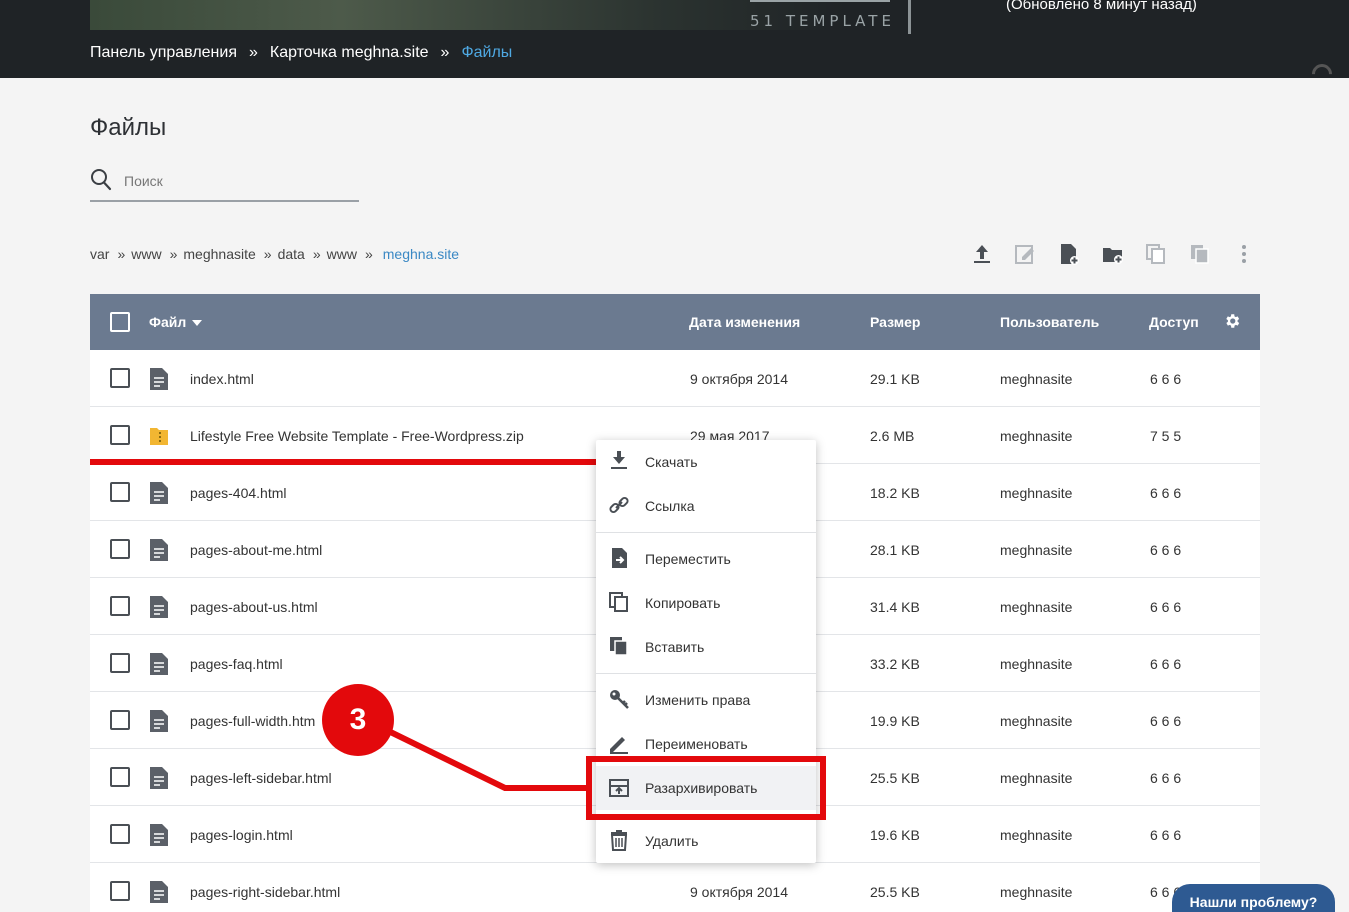 This screenshot has height=912, width=1349. I want to click on column-header-name: Файл, so click(176, 322).